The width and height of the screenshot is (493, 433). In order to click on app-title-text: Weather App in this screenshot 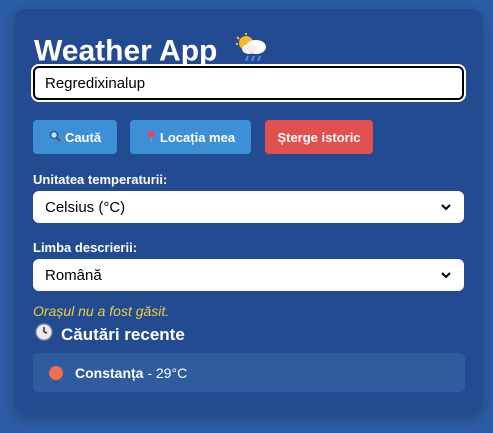, I will do `click(126, 51)`.